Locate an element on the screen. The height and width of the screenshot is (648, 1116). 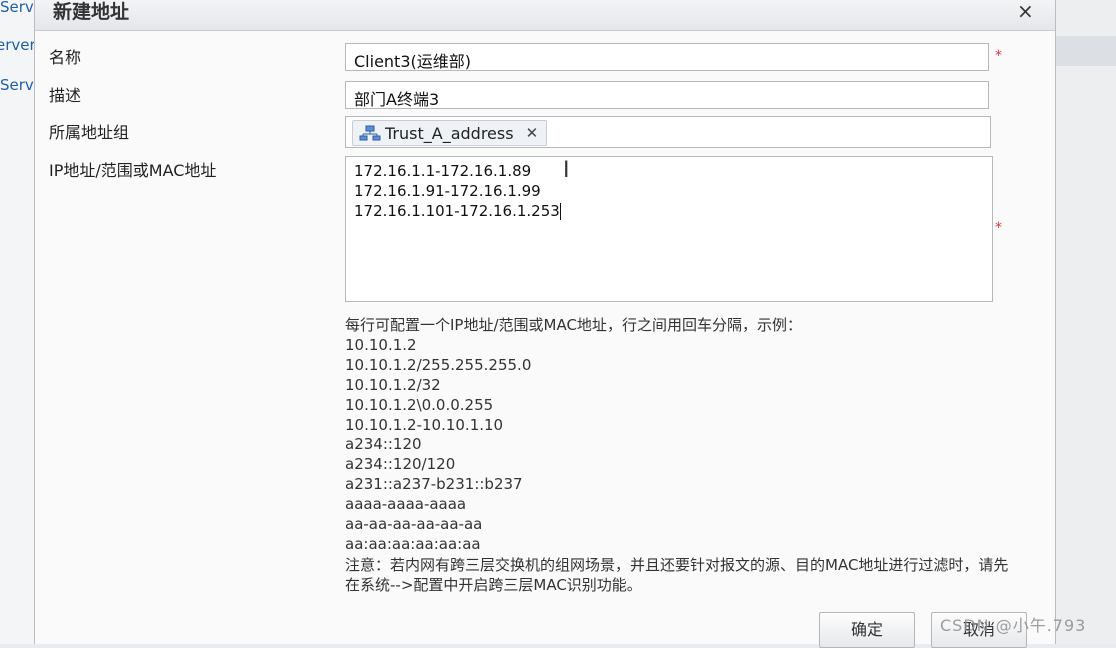
ip-line: 172.16.1.1-172.16.1.89 is located at coordinates (443, 171).